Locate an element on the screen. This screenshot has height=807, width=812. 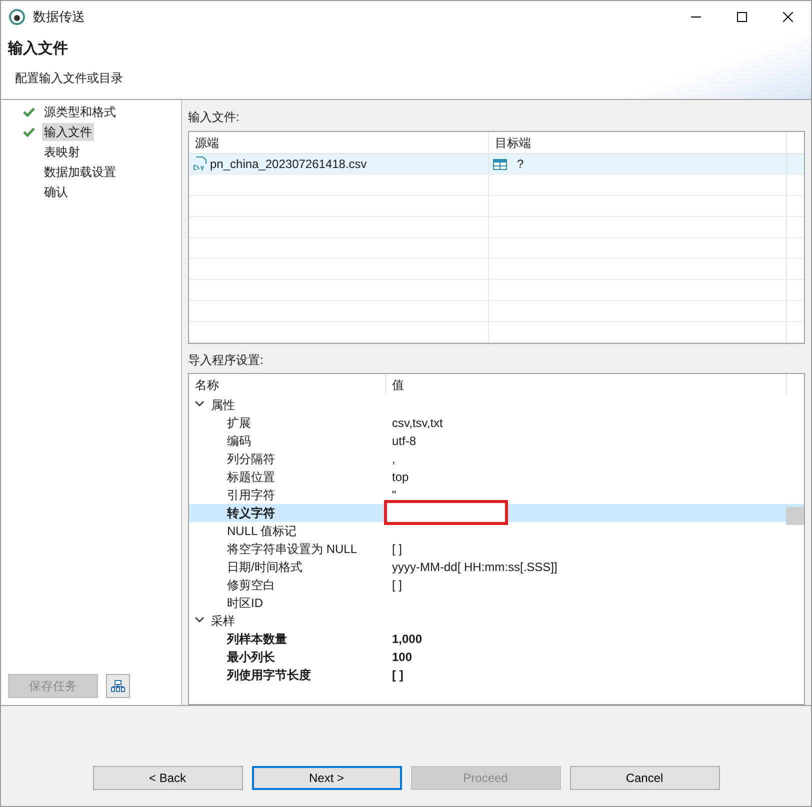
property-row: 标题位置 top is located at coordinates (496, 477).